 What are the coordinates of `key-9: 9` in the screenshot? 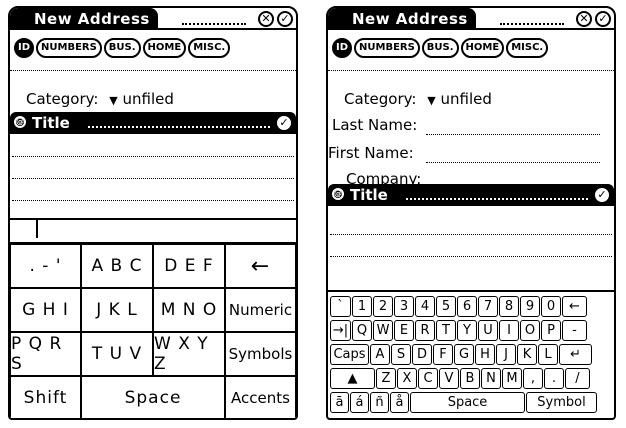 It's located at (530, 306).